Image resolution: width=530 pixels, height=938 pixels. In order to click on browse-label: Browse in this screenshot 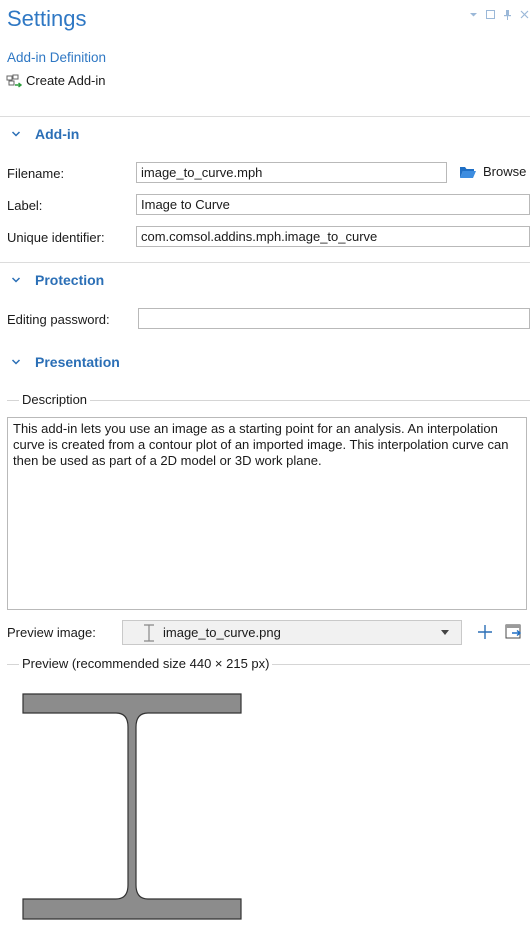, I will do `click(505, 171)`.